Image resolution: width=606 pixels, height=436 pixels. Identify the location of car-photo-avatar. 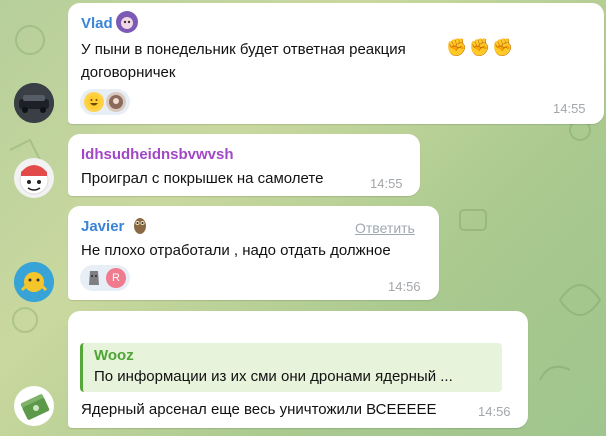
(34, 103).